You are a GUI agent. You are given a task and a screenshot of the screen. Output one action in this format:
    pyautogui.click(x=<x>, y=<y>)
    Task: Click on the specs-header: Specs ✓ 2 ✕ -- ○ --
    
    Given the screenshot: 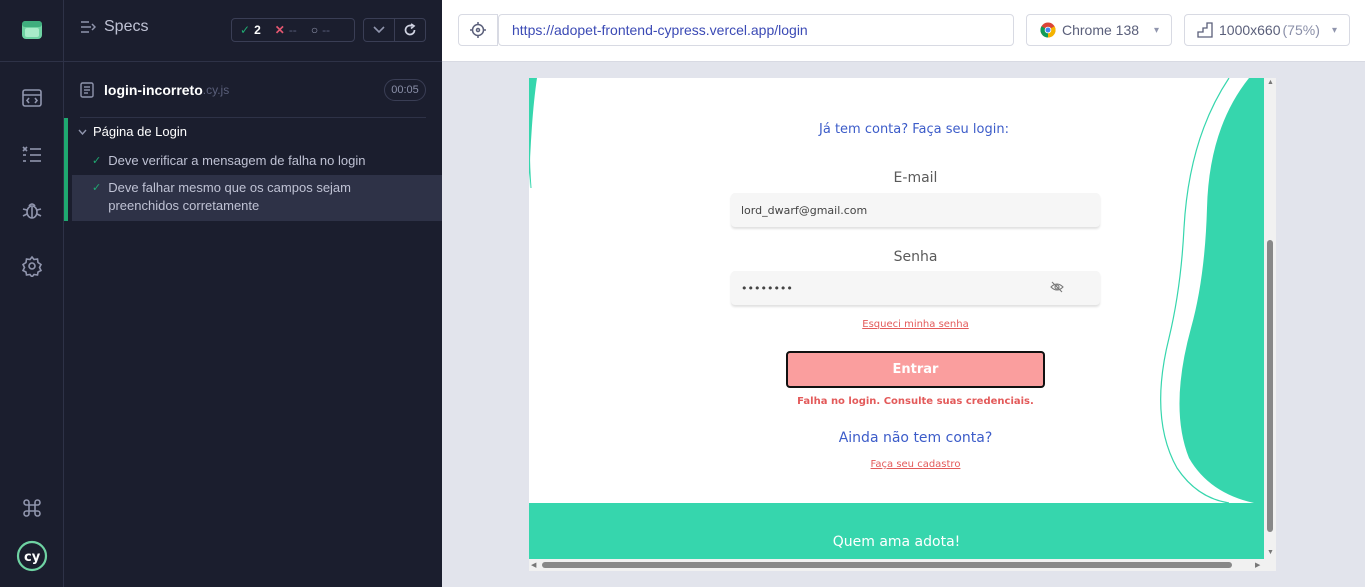 What is the action you would take?
    pyautogui.click(x=253, y=31)
    